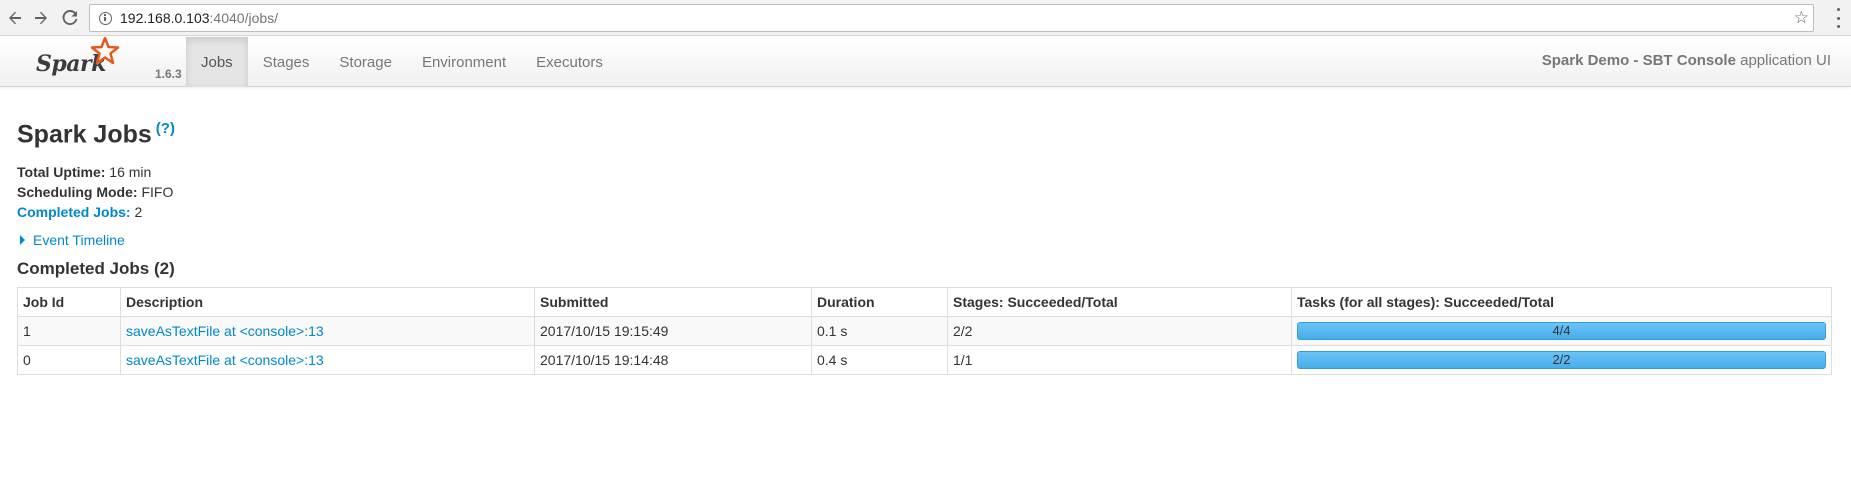 This screenshot has width=1851, height=497. I want to click on tab-environment: Environment, so click(464, 62).